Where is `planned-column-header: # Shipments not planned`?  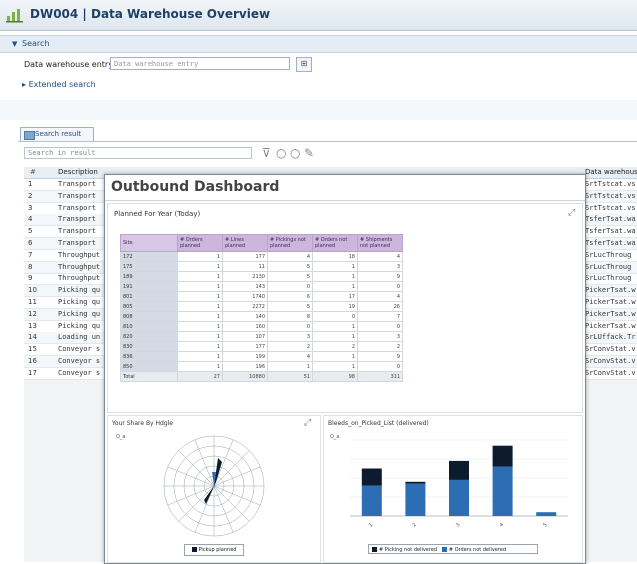 planned-column-header: # Shipments not planned is located at coordinates (380, 243).